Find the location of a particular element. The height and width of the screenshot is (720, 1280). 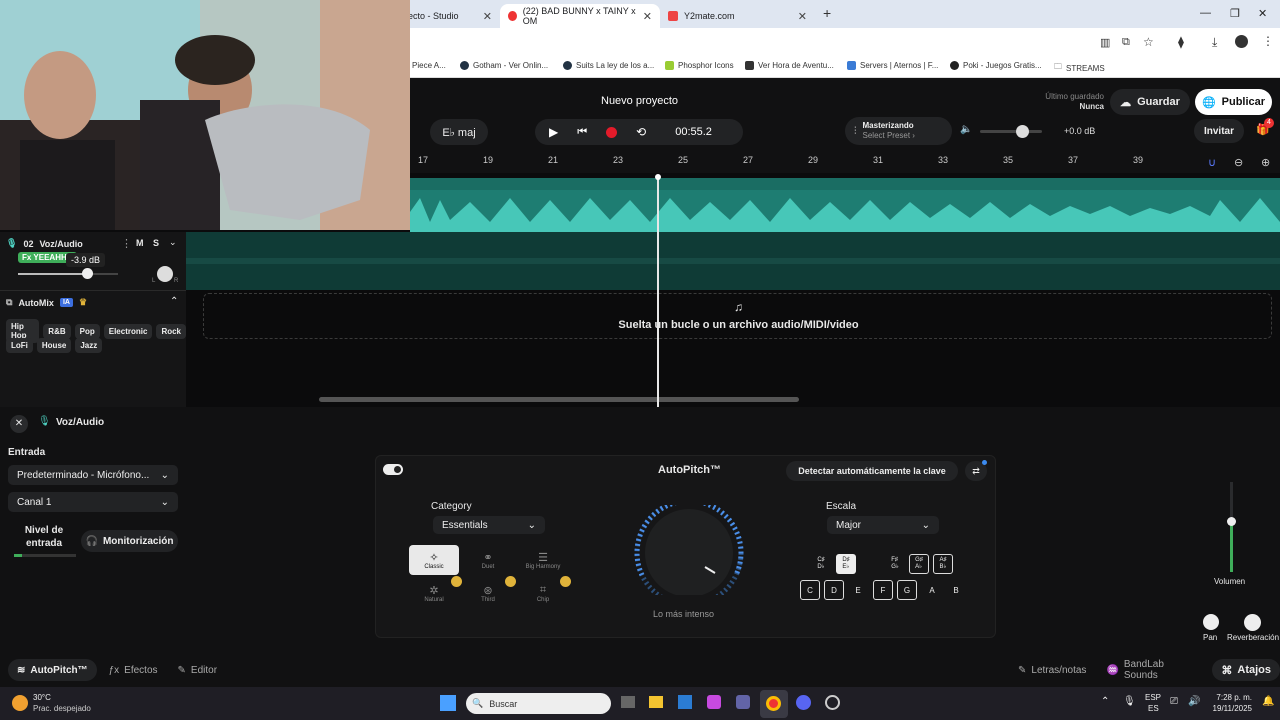

copilot-icon is located at coordinates (714, 702).